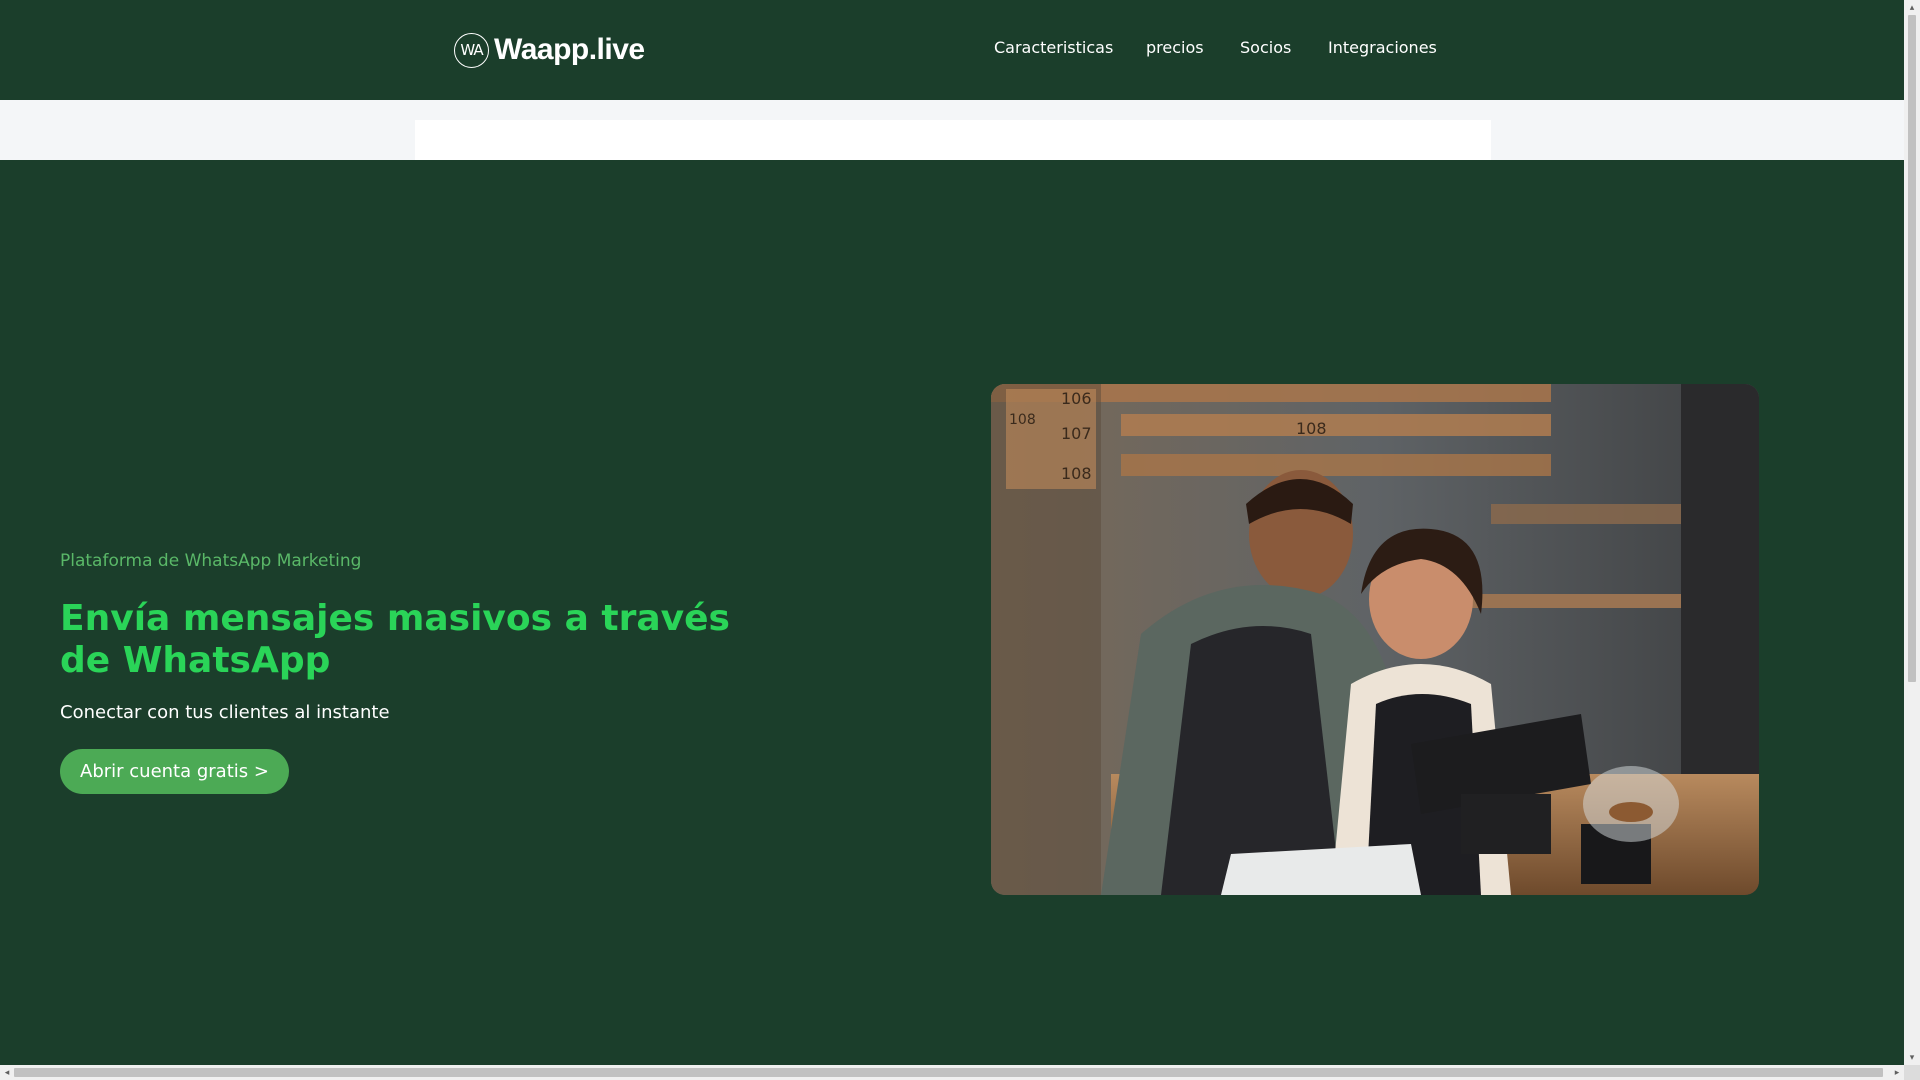 This screenshot has height=1080, width=1920. I want to click on horizontal-scroll-thumb, so click(948, 1072).